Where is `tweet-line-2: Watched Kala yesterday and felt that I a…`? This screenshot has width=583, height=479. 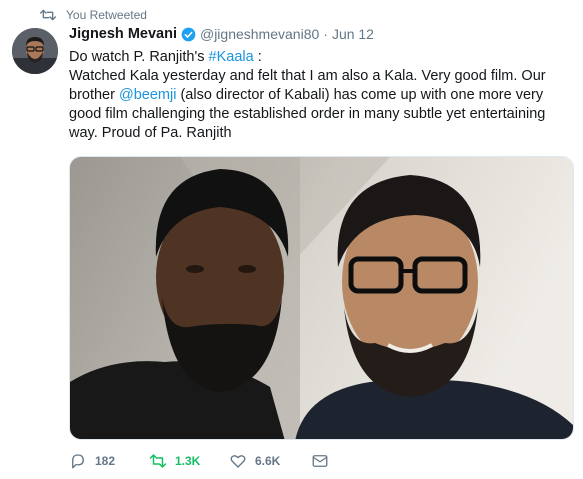
tweet-line-2: Watched Kala yesterday and felt that I a… is located at coordinates (321, 105).